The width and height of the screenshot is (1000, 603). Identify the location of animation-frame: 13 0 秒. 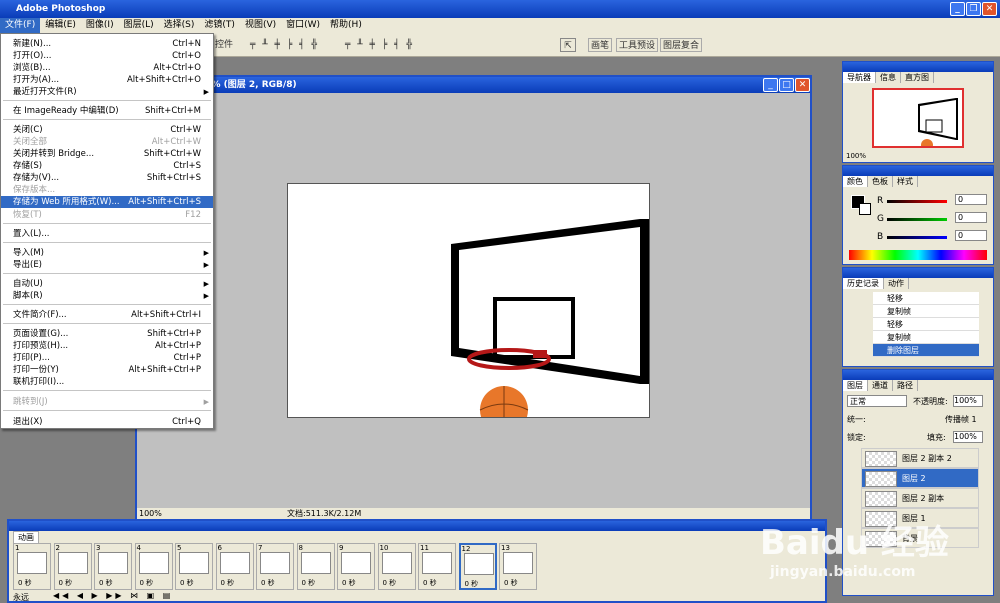
(518, 566).